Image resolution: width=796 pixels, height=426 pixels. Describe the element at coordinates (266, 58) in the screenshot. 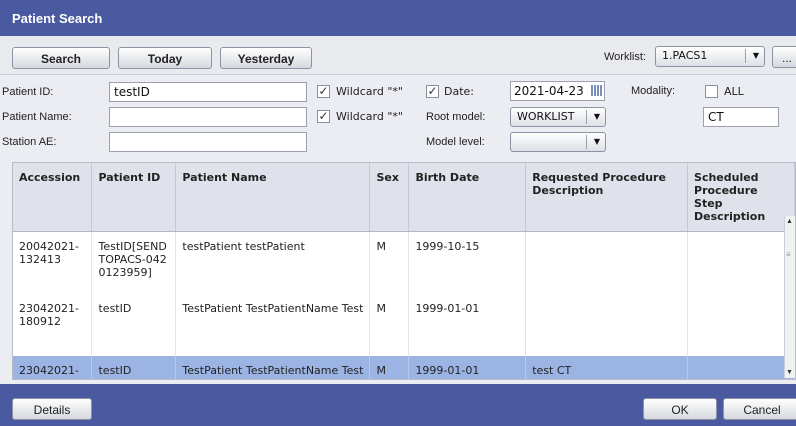

I see `yesterday-button: Yesterday` at that location.